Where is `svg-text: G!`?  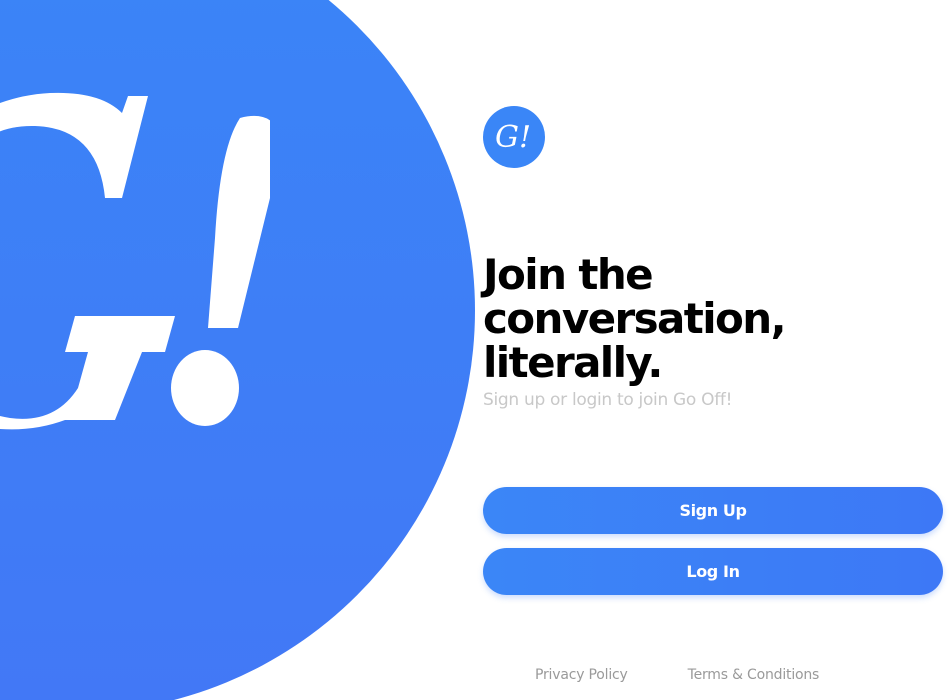
svg-text: G! is located at coordinates (513, 137).